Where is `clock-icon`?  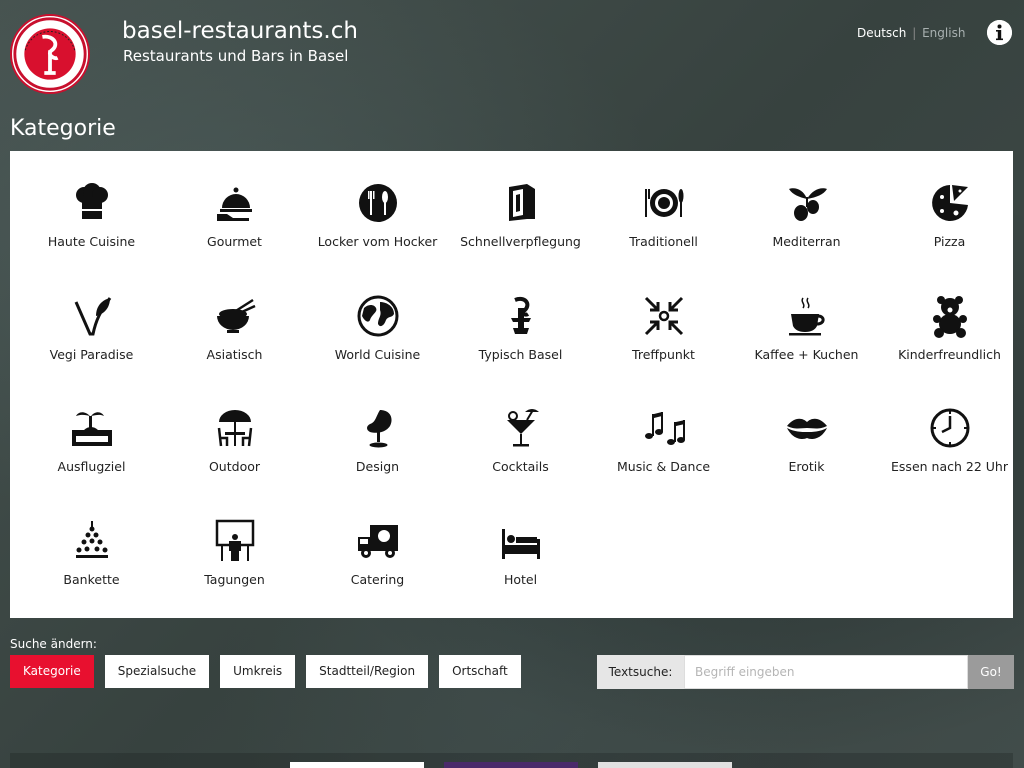
clock-icon is located at coordinates (950, 428).